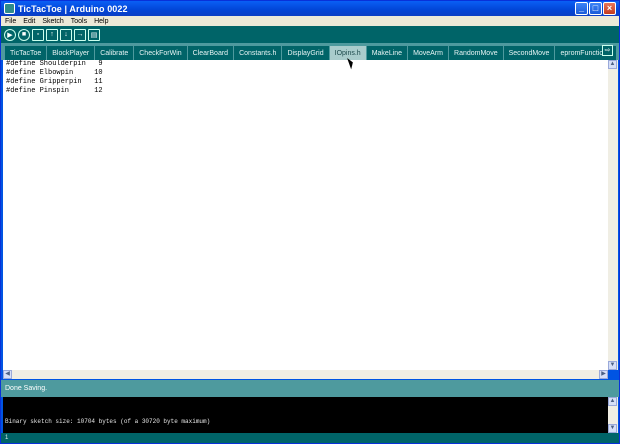 The width and height of the screenshot is (620, 444). I want to click on open-icon: ↑, so click(52, 34).